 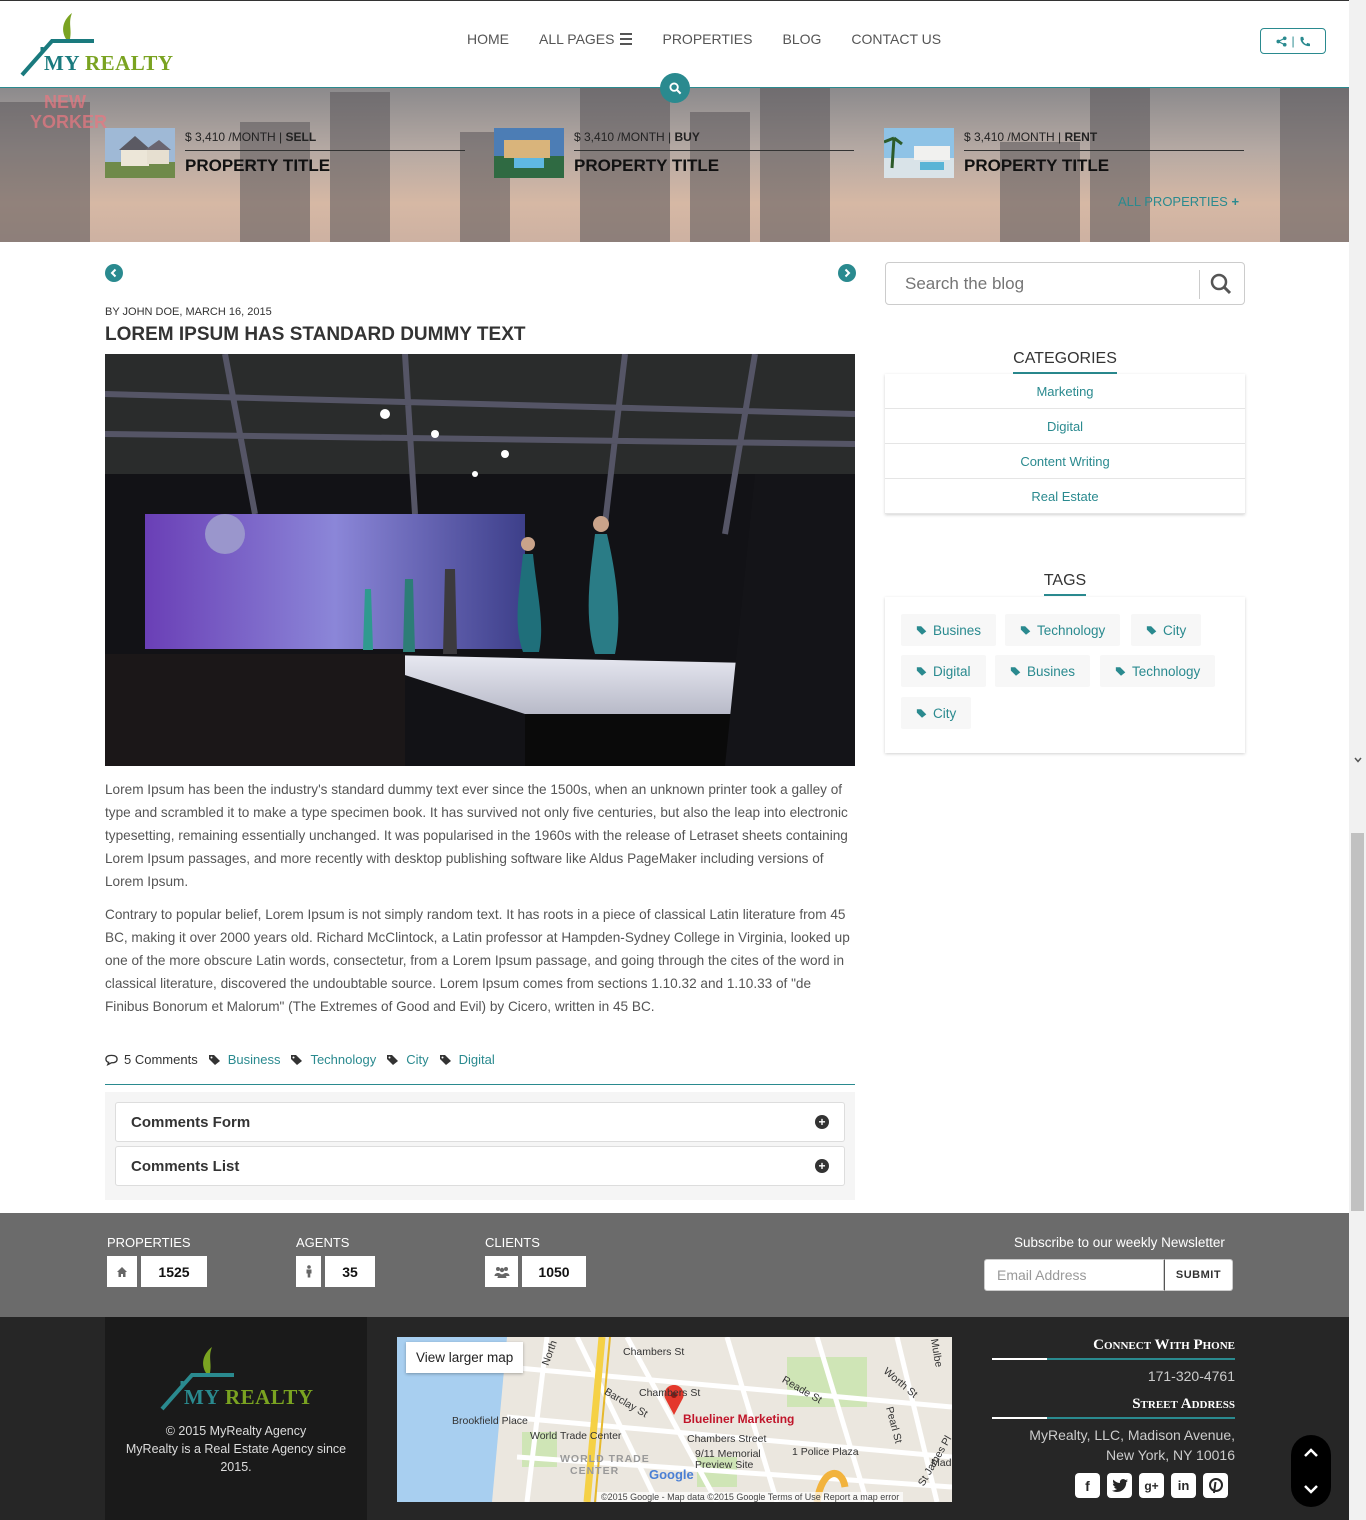 I want to click on scroll-controls, so click(x=1311, y=1471).